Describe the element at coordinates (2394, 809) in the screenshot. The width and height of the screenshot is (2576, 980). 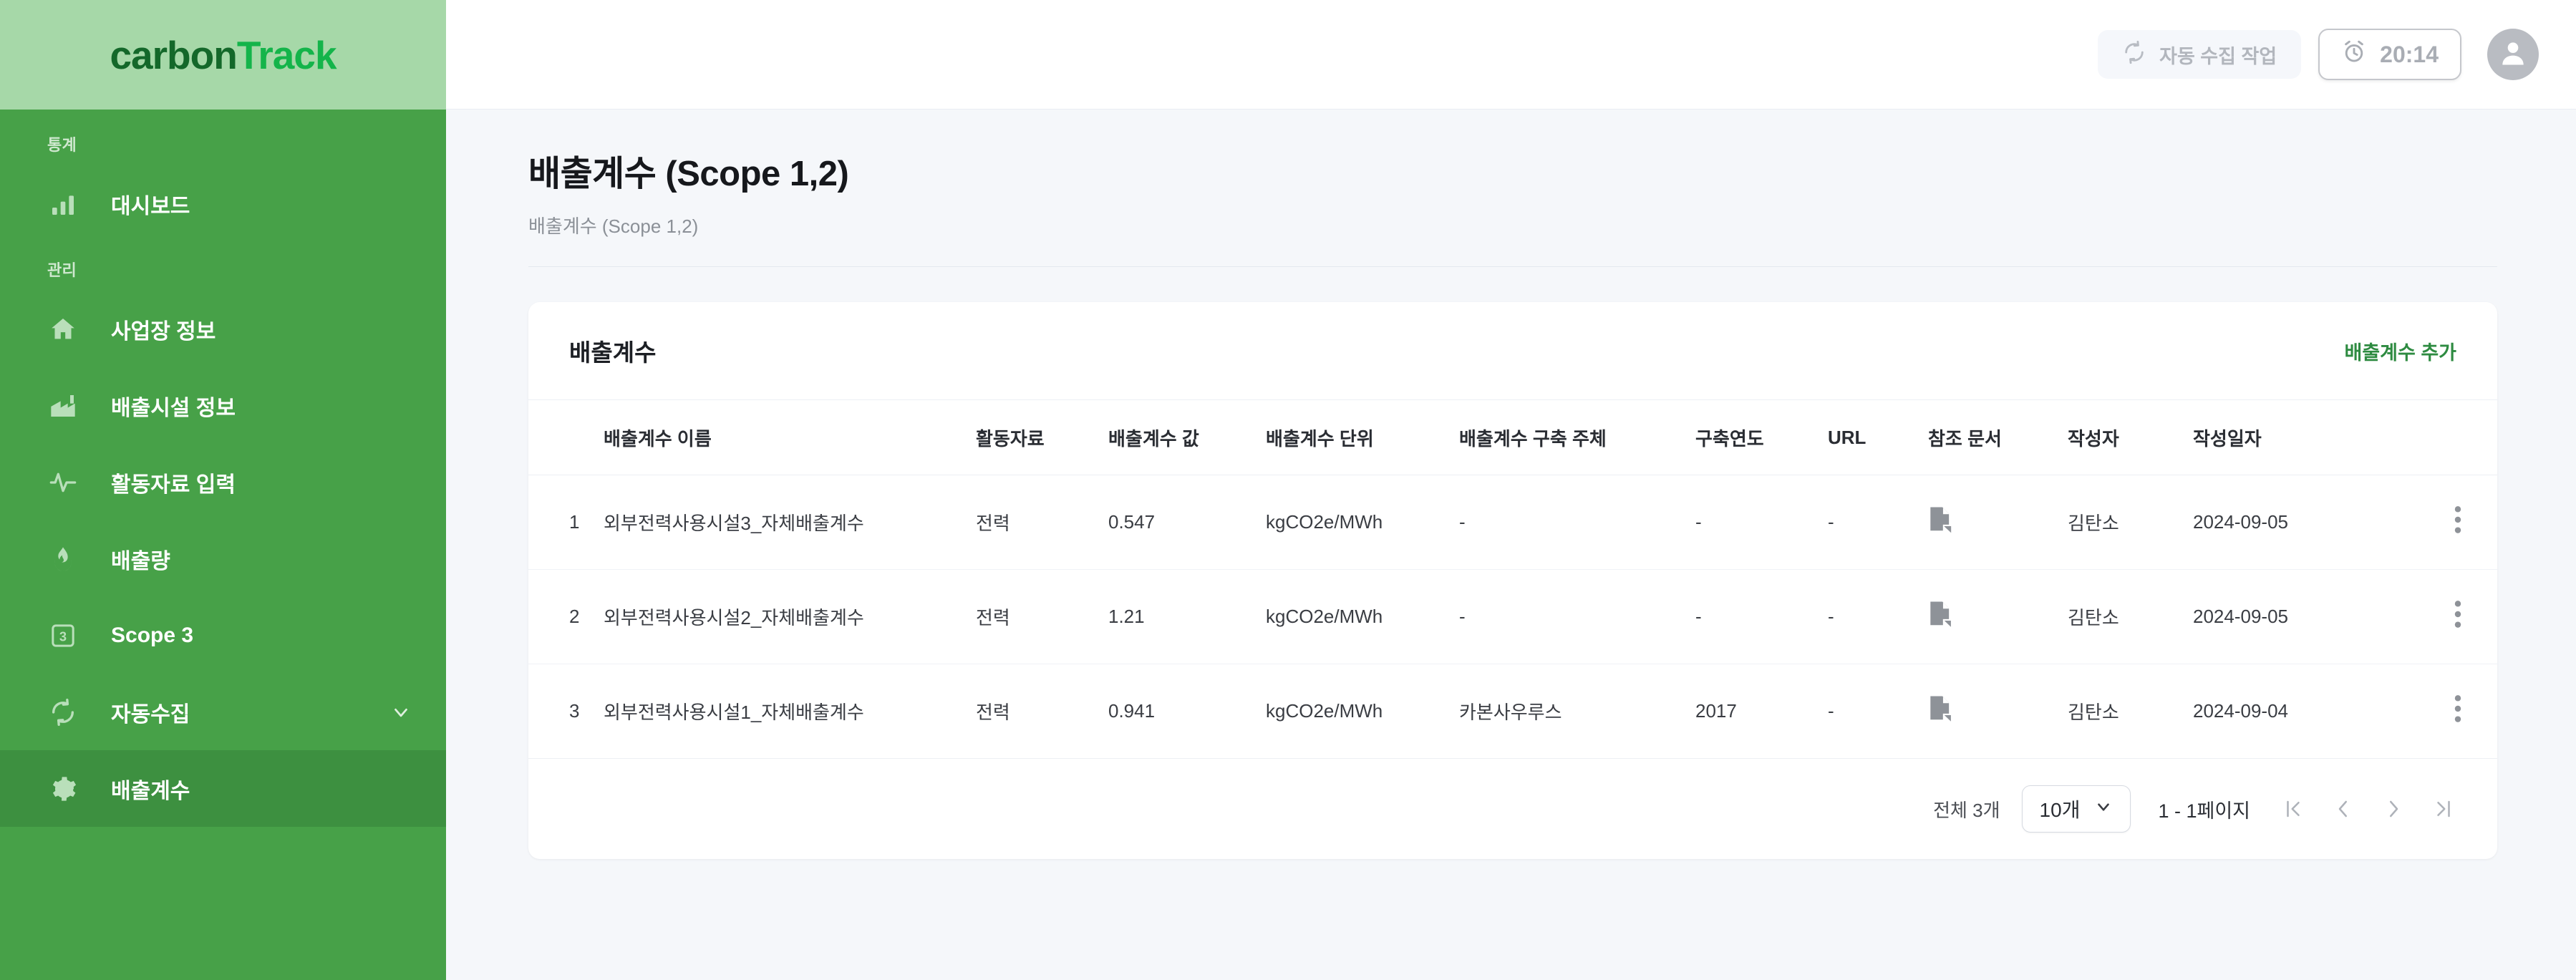
I see `next-page-button` at that location.